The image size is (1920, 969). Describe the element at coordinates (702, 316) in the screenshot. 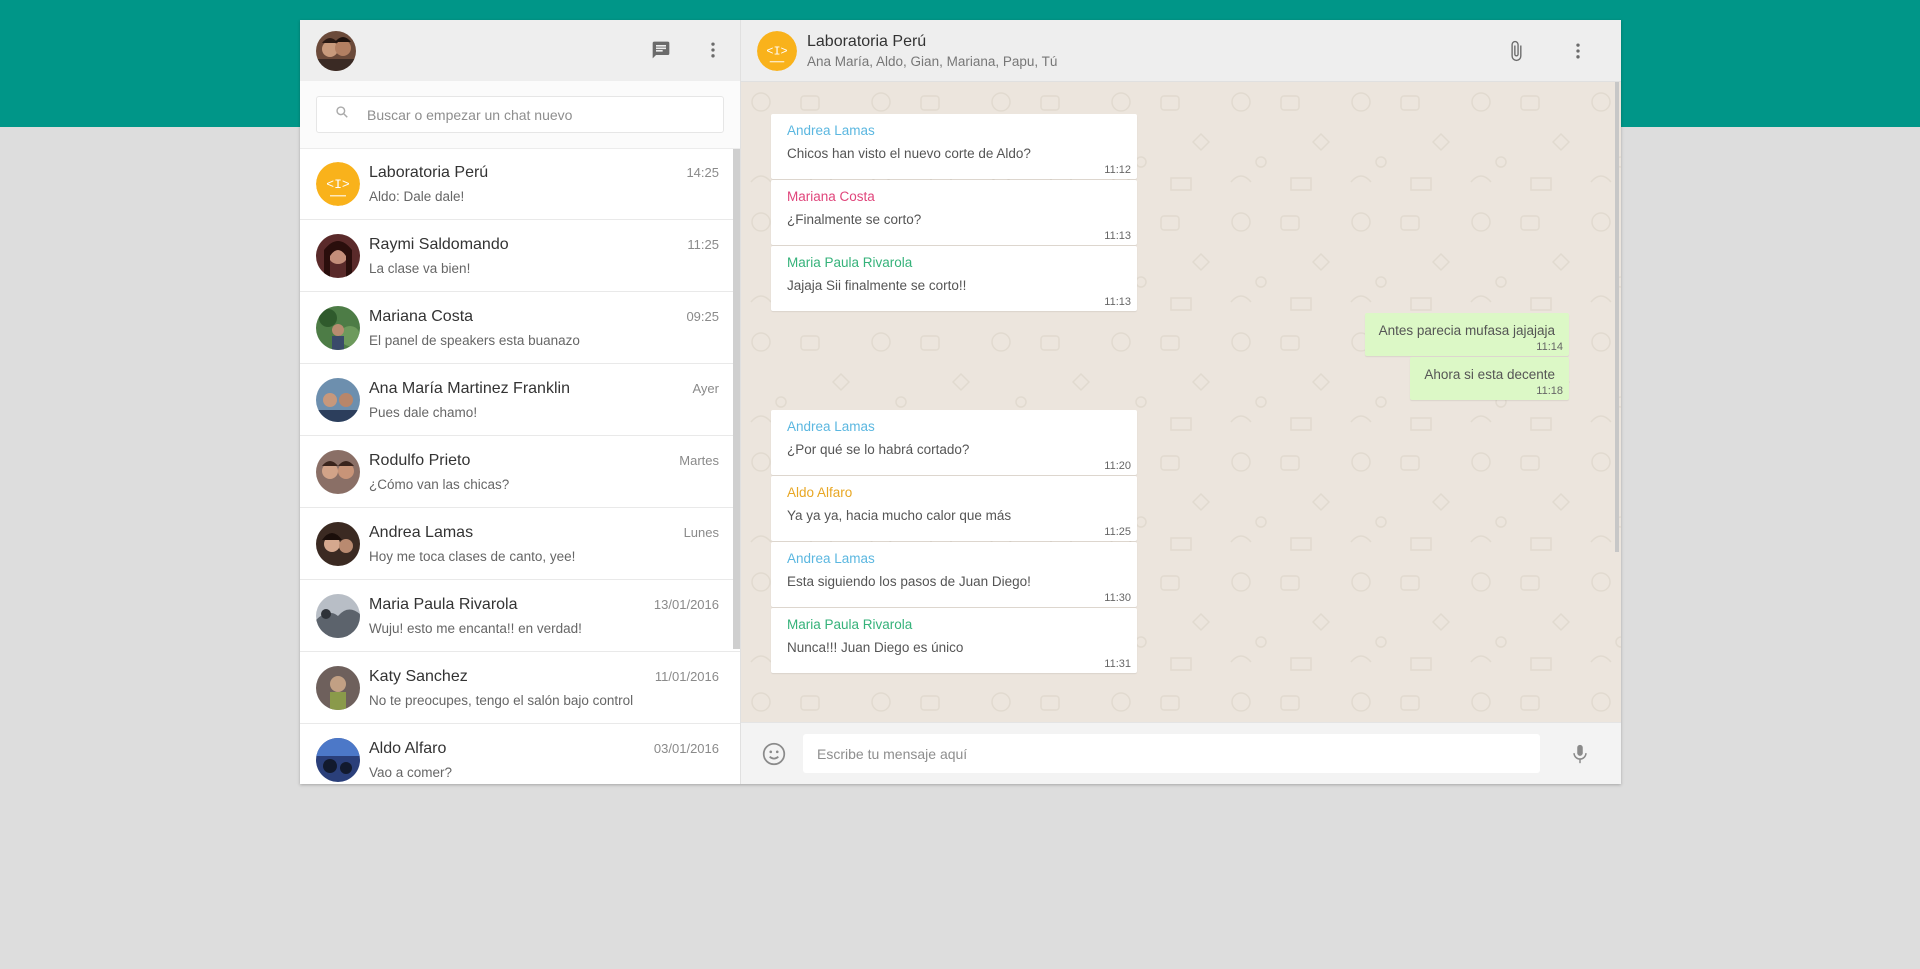

I see `chat-time: 09:25` at that location.